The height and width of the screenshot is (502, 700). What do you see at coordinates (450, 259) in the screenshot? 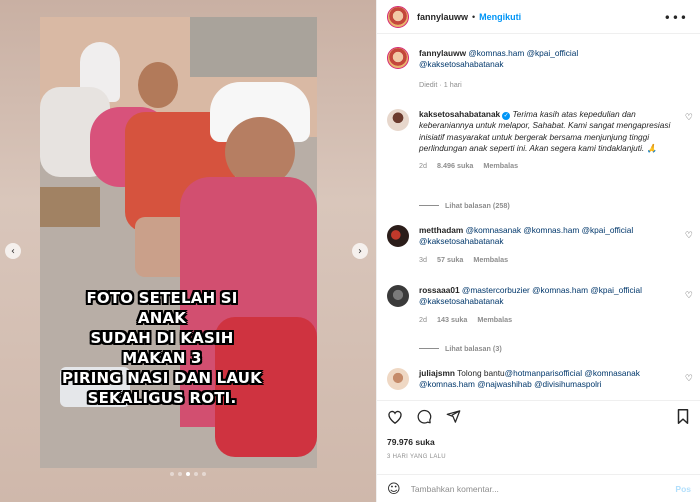
I see `comment-likes: 57 suka` at bounding box center [450, 259].